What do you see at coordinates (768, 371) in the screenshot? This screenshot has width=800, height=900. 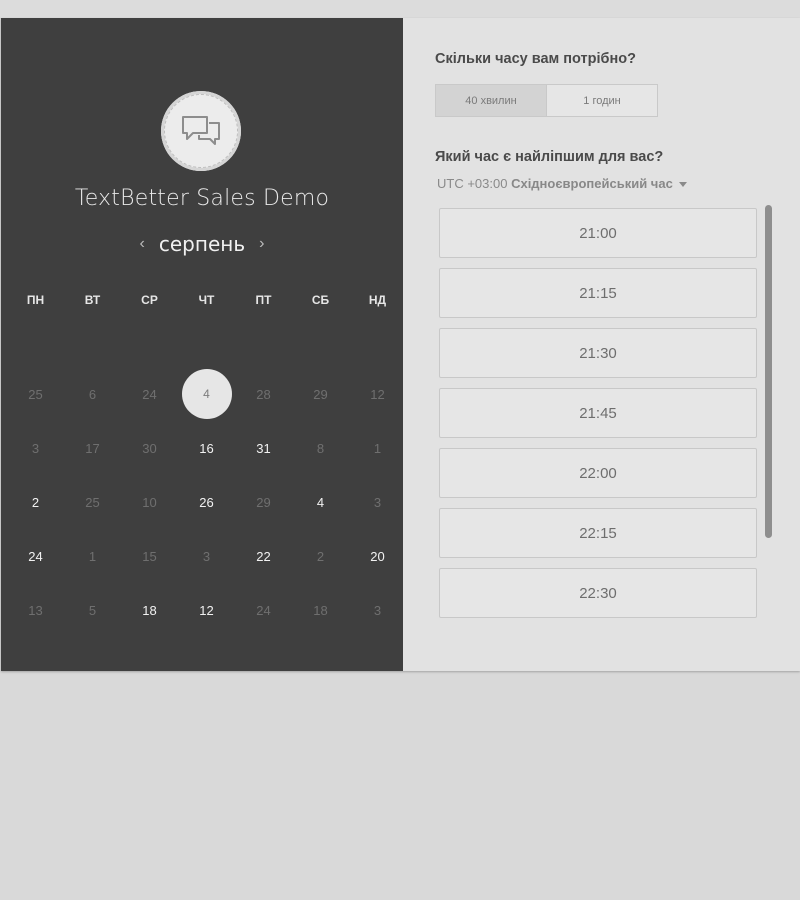 I see `slot-list-scrollbar` at bounding box center [768, 371].